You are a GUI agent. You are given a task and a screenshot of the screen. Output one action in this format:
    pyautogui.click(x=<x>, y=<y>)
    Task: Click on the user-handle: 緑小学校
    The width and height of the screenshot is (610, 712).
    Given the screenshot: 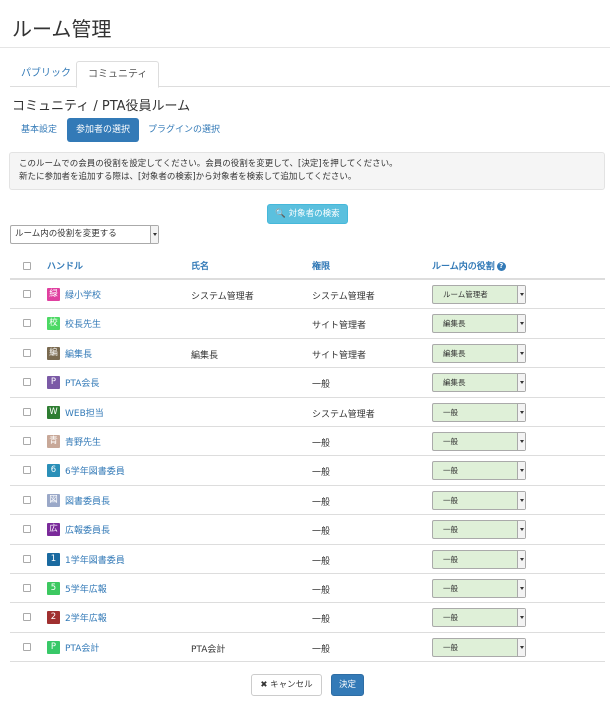 What is the action you would take?
    pyautogui.click(x=83, y=296)
    